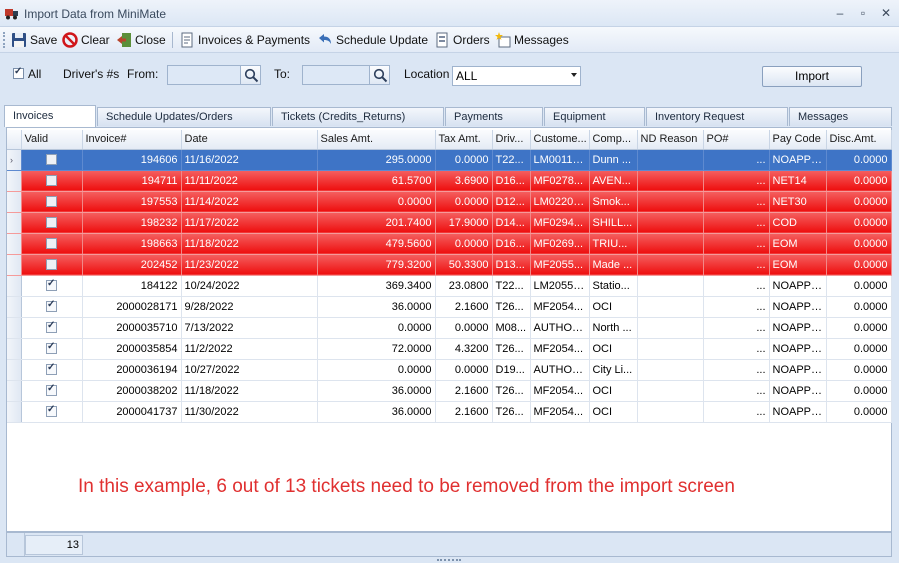 This screenshot has width=899, height=563. Describe the element at coordinates (840, 116) in the screenshot. I see `tab-messages: Messages` at that location.